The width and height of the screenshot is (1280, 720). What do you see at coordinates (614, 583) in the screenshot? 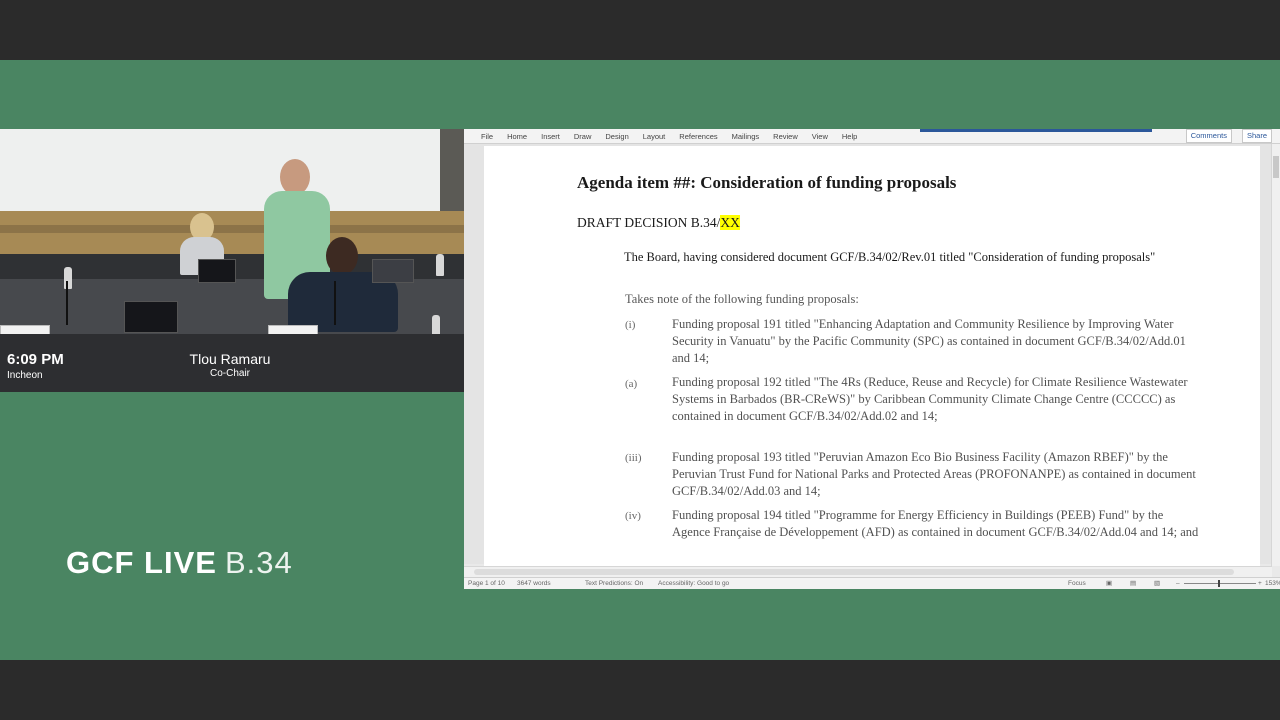
I see `text-predictions-status: Text Predictions: On` at bounding box center [614, 583].